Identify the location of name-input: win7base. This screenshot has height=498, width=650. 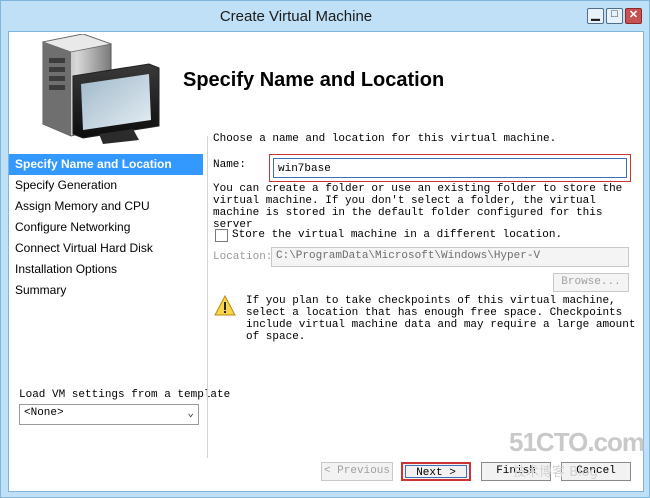
(450, 168).